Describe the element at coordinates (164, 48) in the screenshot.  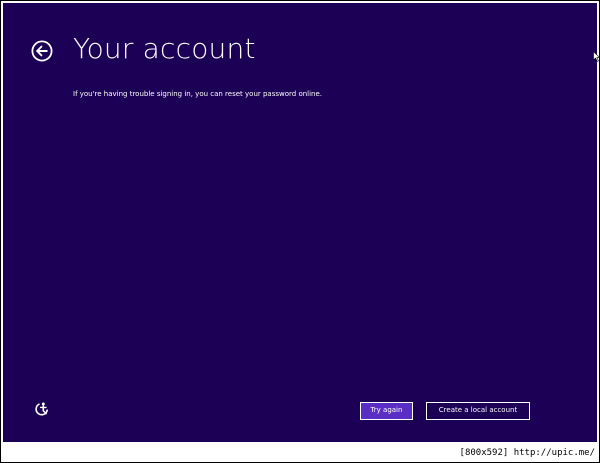
I see `page-title: Your account` at that location.